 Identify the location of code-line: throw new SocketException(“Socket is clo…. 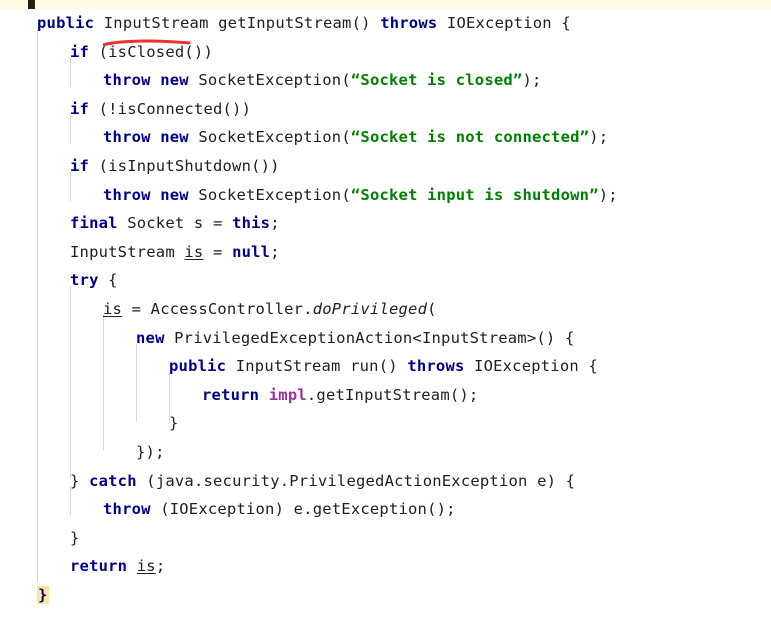
(385, 80).